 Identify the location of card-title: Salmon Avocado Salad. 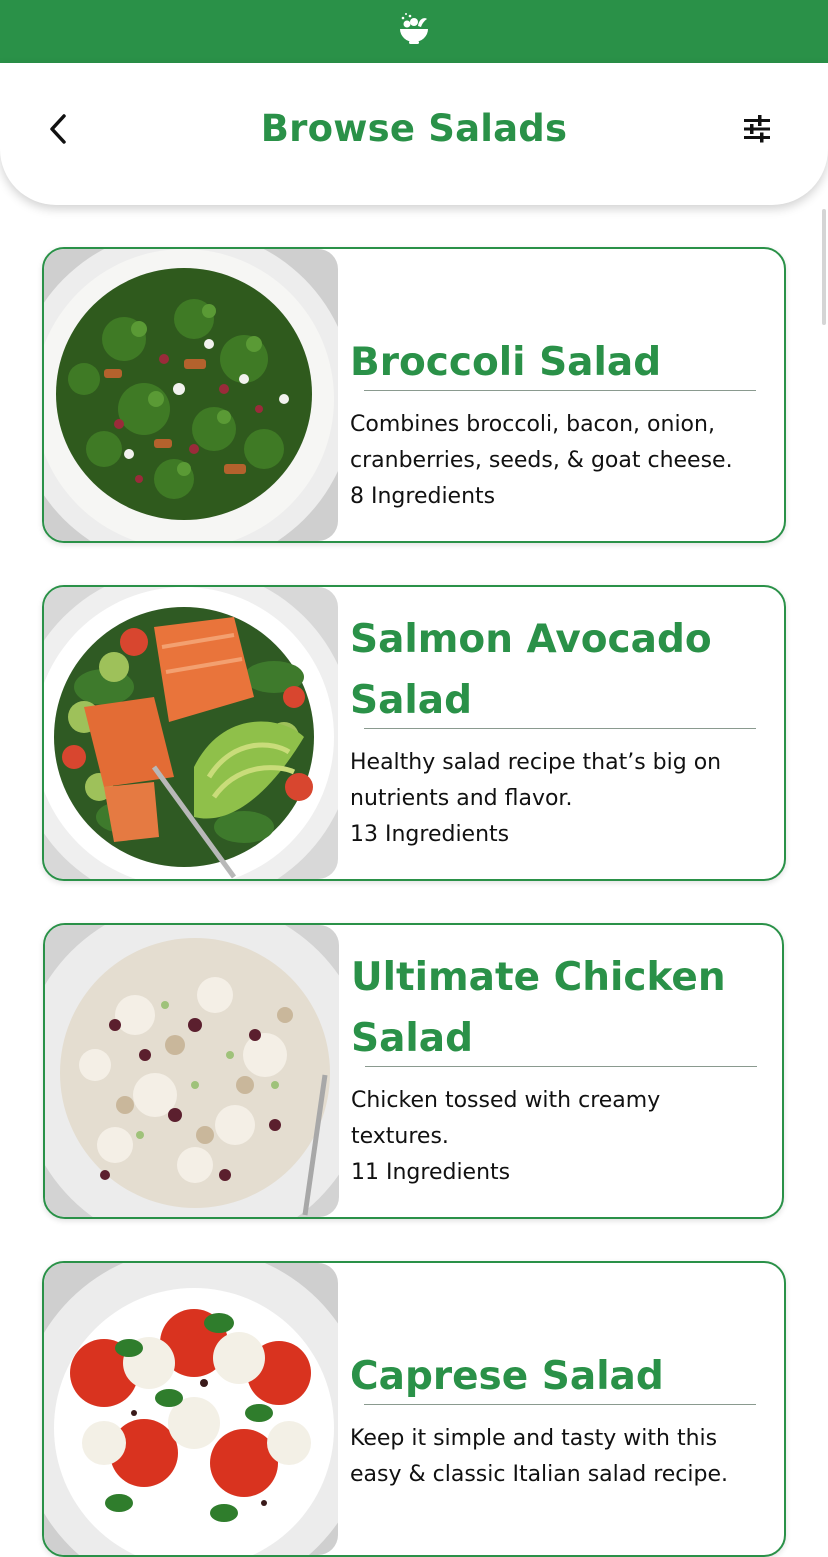
(531, 670).